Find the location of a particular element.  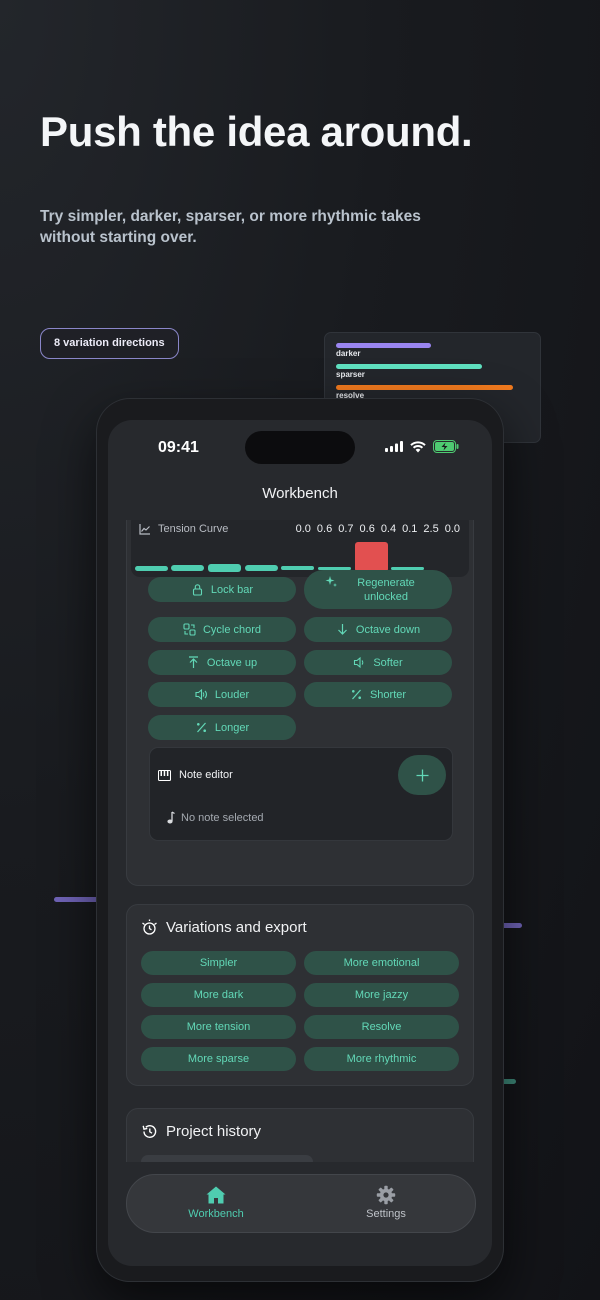

status-icons is located at coordinates (422, 446).